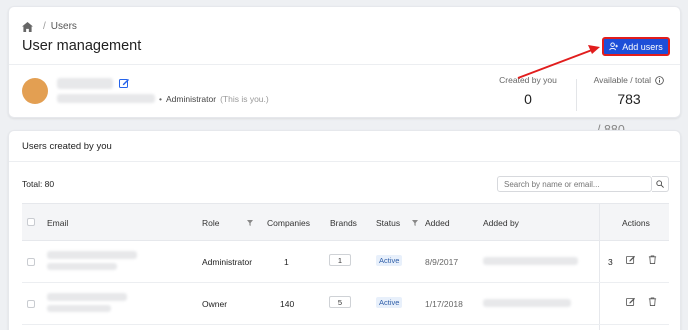 The width and height of the screenshot is (688, 330). What do you see at coordinates (629, 99) in the screenshot?
I see `available-value: 783` at bounding box center [629, 99].